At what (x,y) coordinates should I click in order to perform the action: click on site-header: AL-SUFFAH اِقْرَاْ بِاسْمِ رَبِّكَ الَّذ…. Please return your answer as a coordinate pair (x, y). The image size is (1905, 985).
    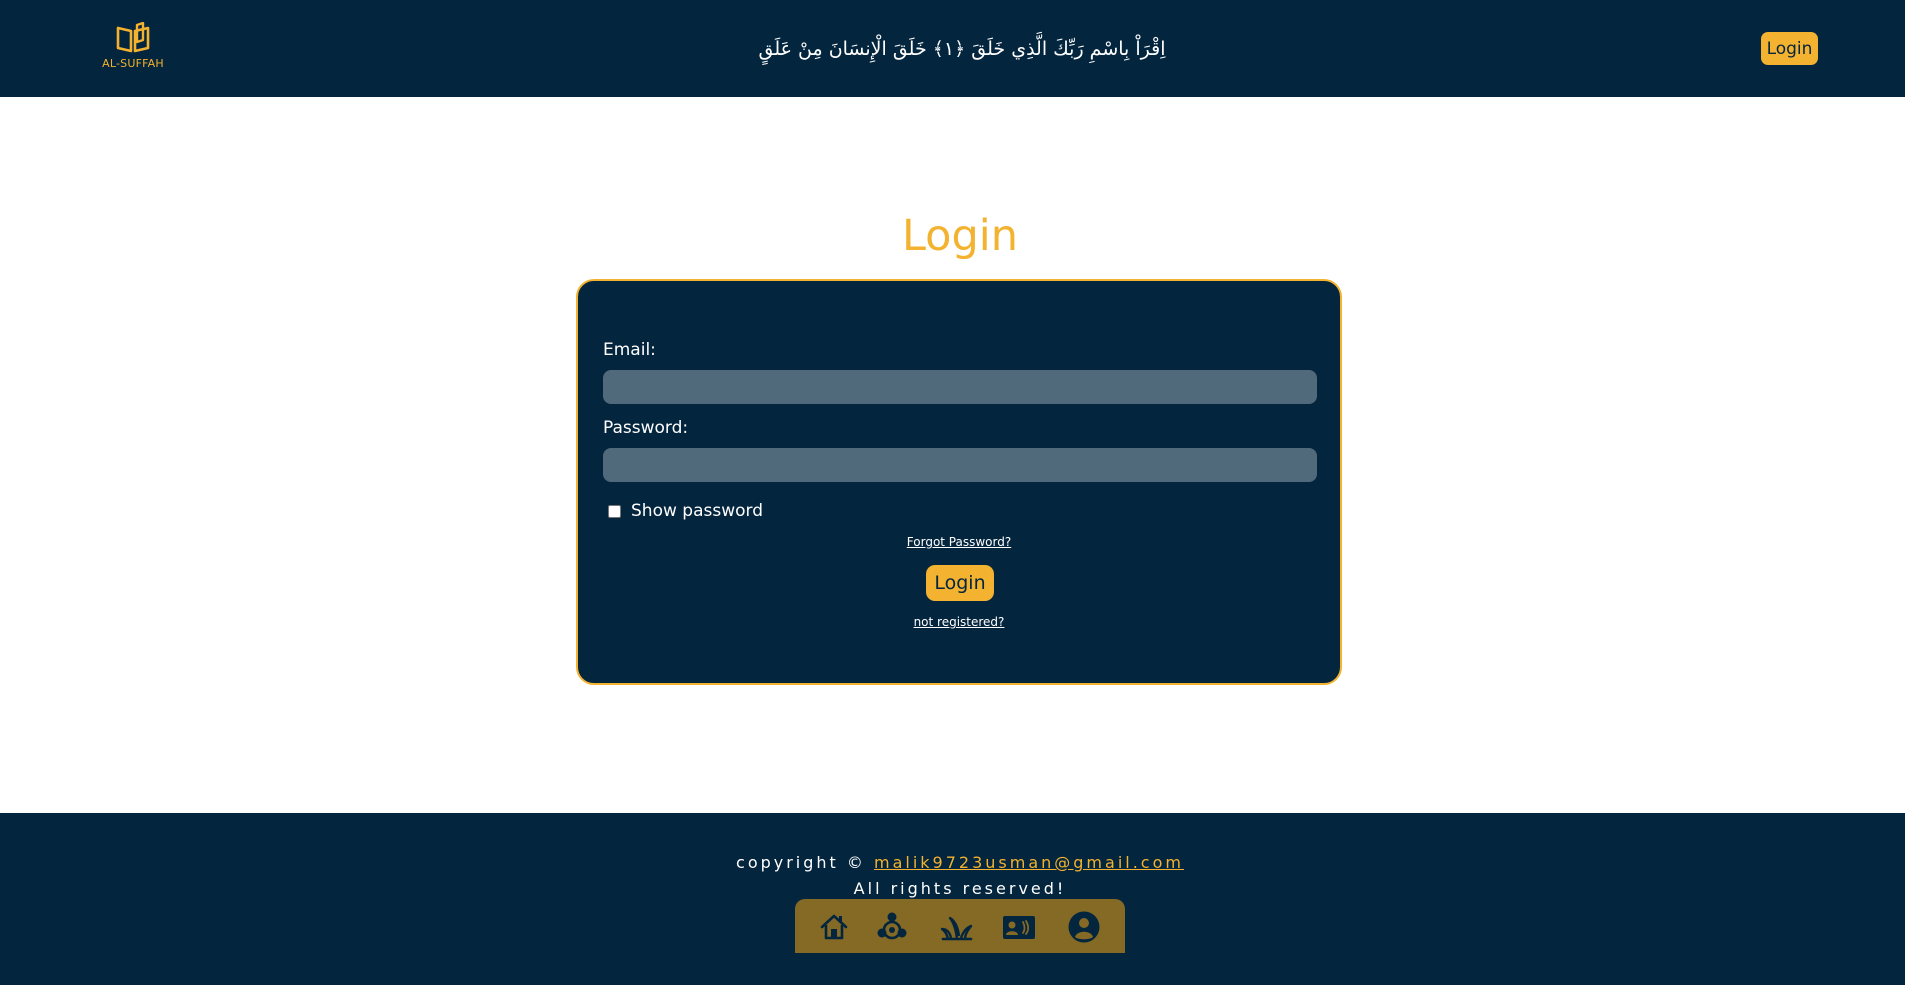
    Looking at the image, I should click on (952, 48).